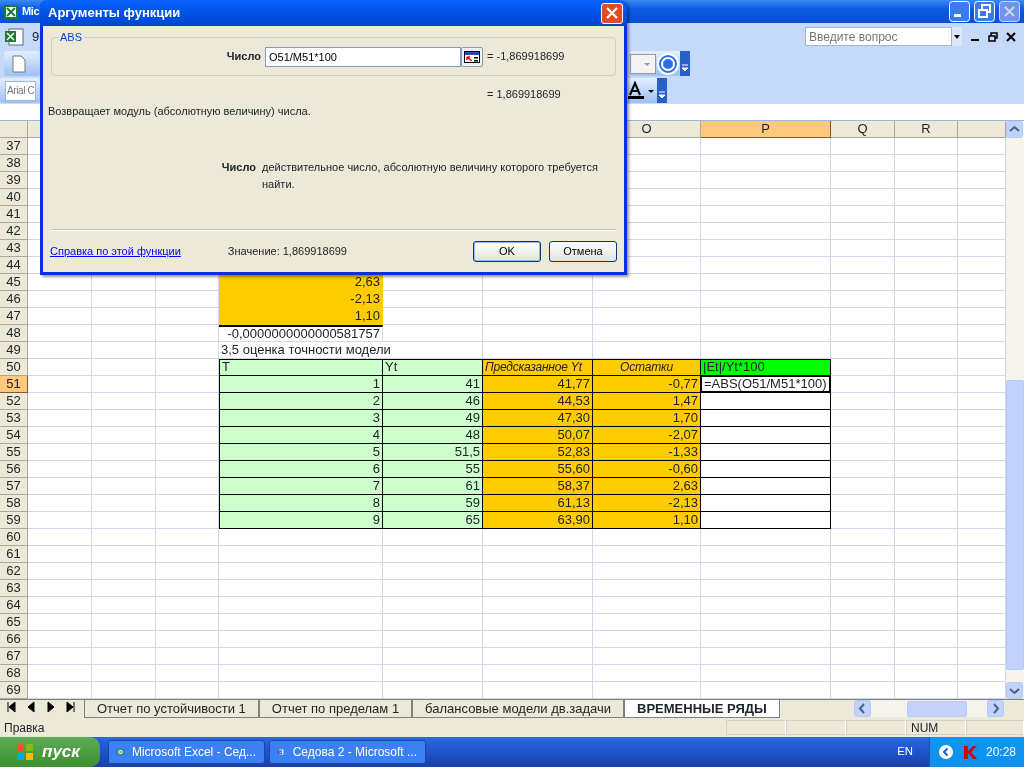  Describe the element at coordinates (363, 56) in the screenshot. I see `argument-field: O51/M51*100` at that location.